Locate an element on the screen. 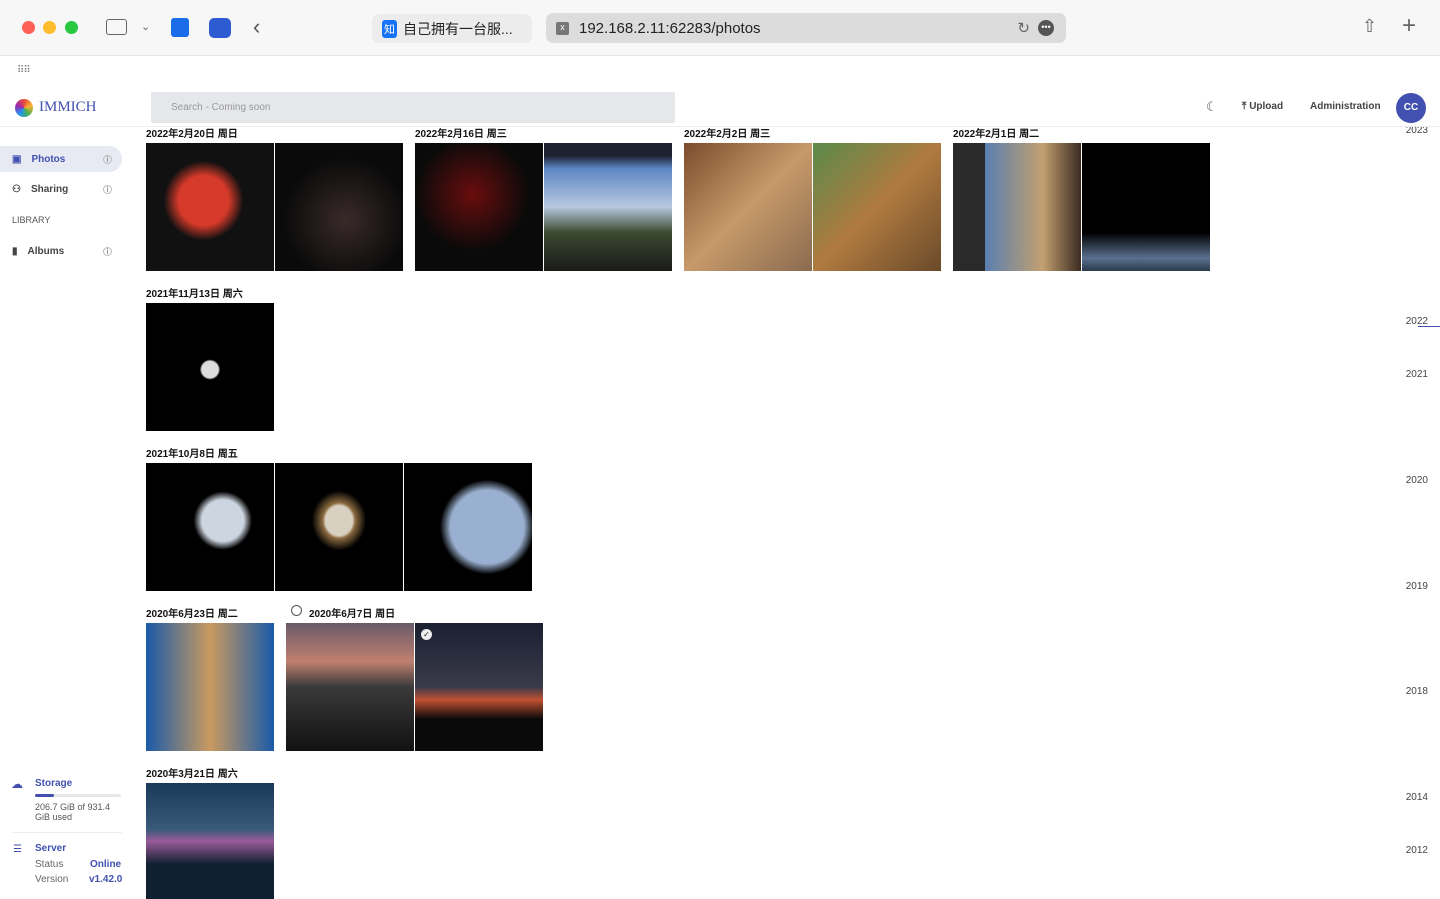 This screenshot has height=899, width=1440. select-group-checkbox is located at coordinates (296, 610).